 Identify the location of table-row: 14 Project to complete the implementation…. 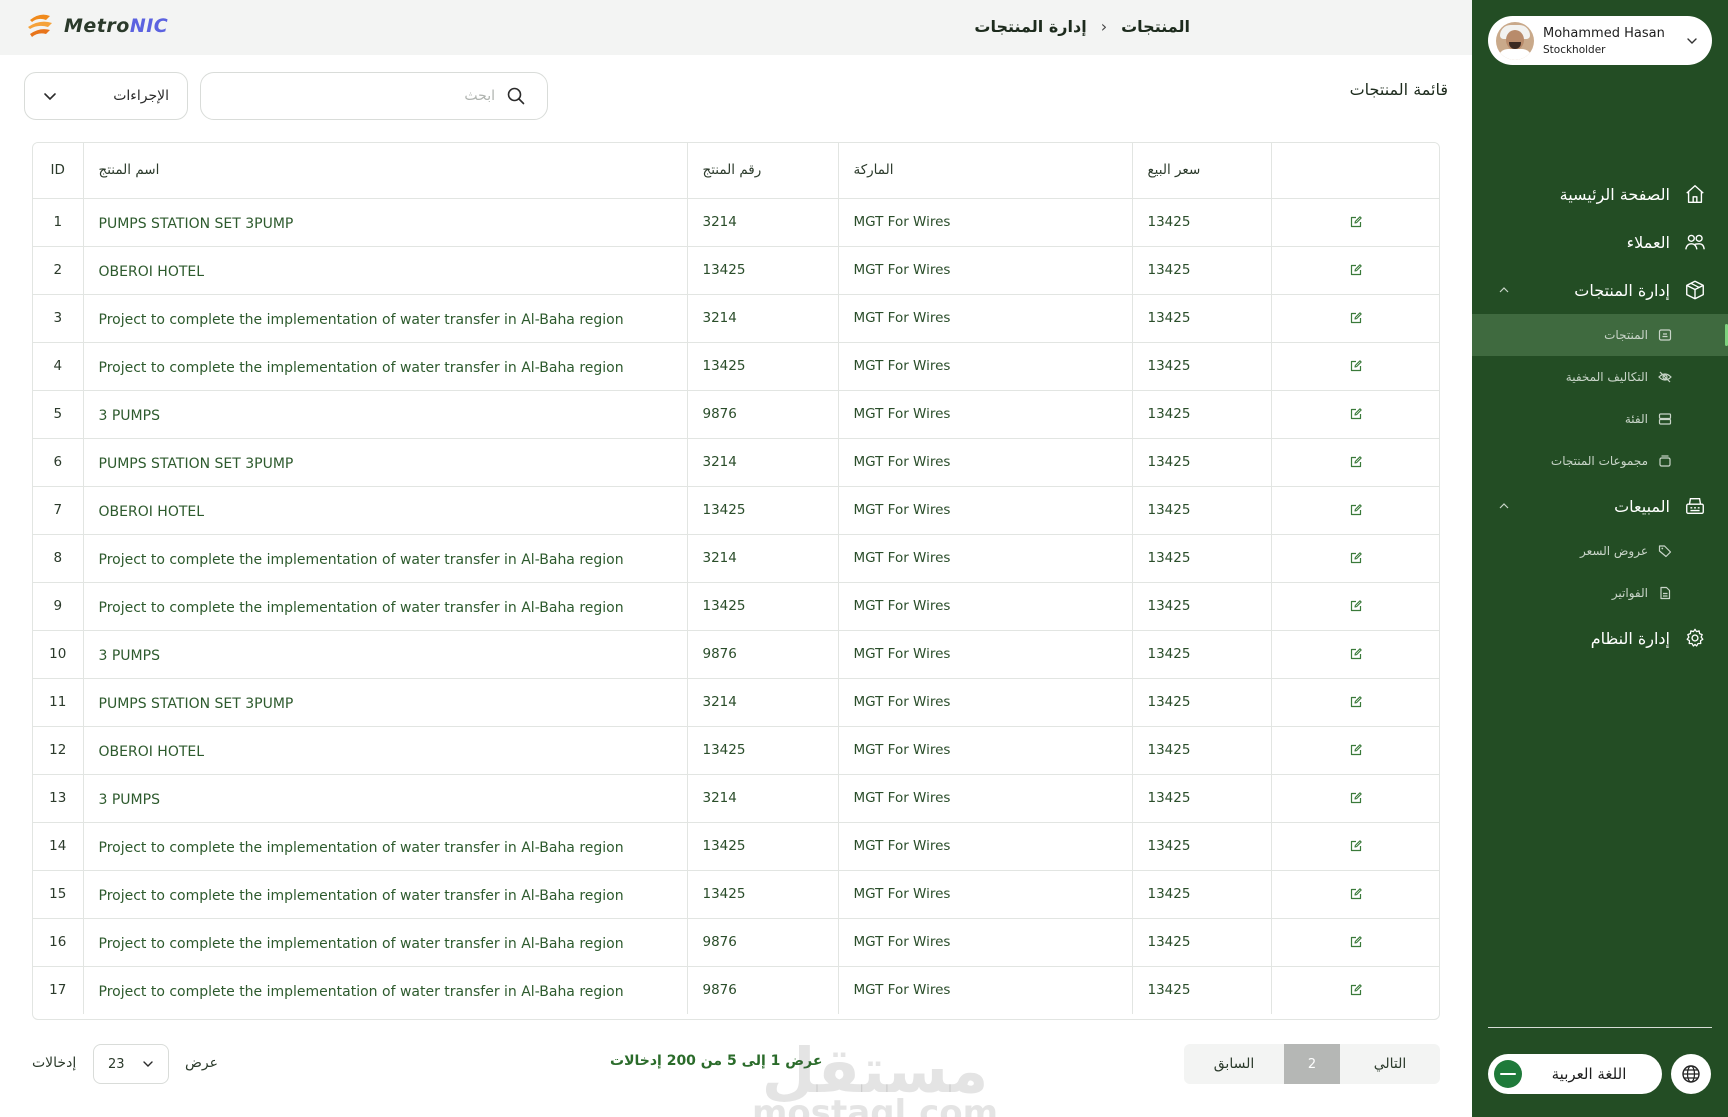
(736, 846).